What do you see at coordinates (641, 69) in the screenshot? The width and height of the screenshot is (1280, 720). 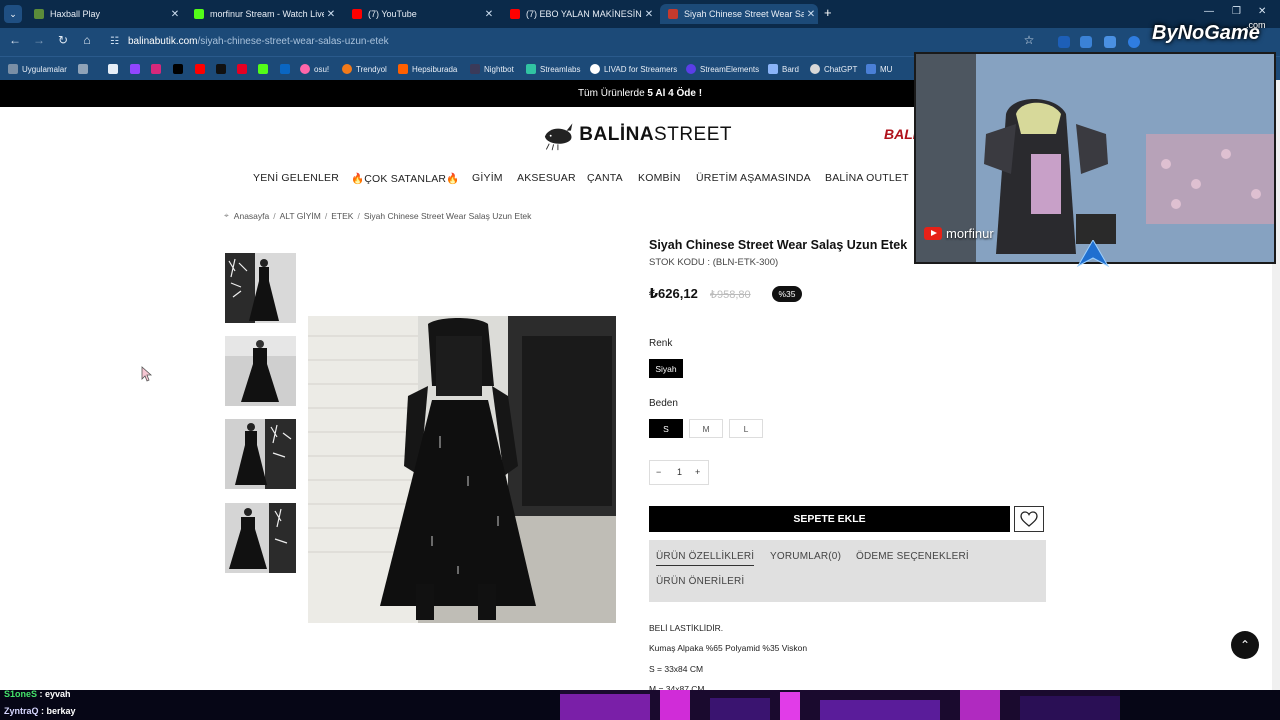 I see `bookmark-label: LIVAD for Streamers` at bounding box center [641, 69].